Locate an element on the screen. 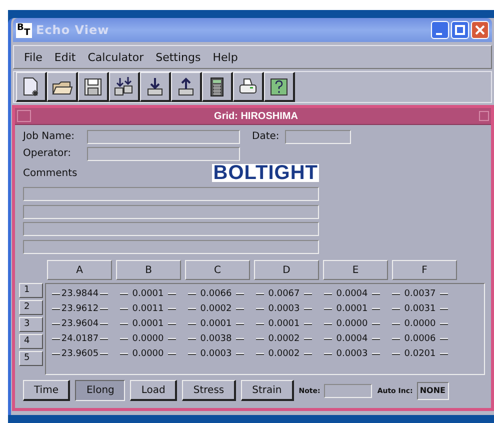  measure-button: Elong is located at coordinates (100, 390).